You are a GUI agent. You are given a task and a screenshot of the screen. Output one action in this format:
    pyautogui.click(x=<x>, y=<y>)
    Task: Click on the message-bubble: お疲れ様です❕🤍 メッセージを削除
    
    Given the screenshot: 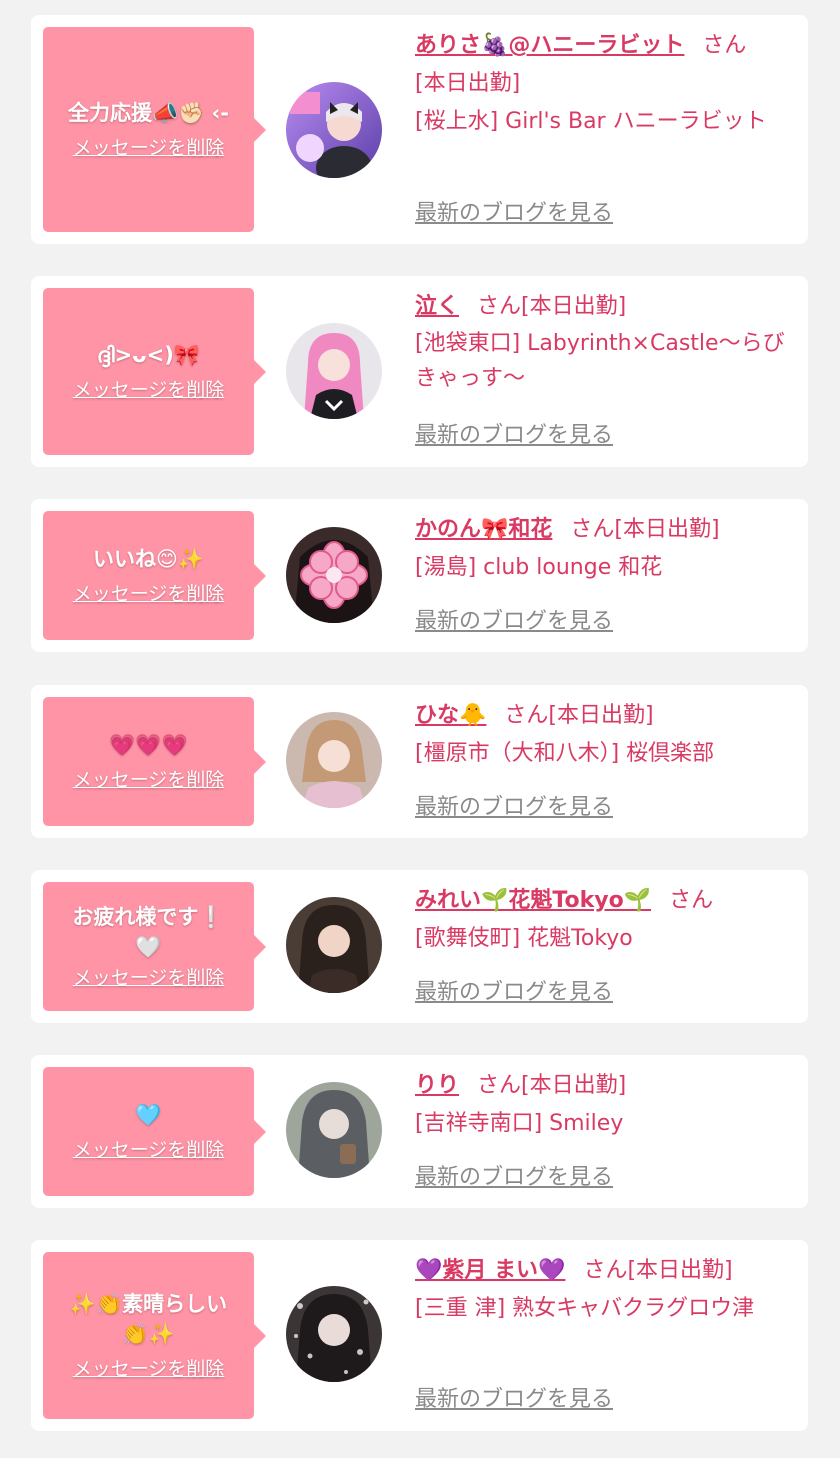 What is the action you would take?
    pyautogui.click(x=154, y=946)
    